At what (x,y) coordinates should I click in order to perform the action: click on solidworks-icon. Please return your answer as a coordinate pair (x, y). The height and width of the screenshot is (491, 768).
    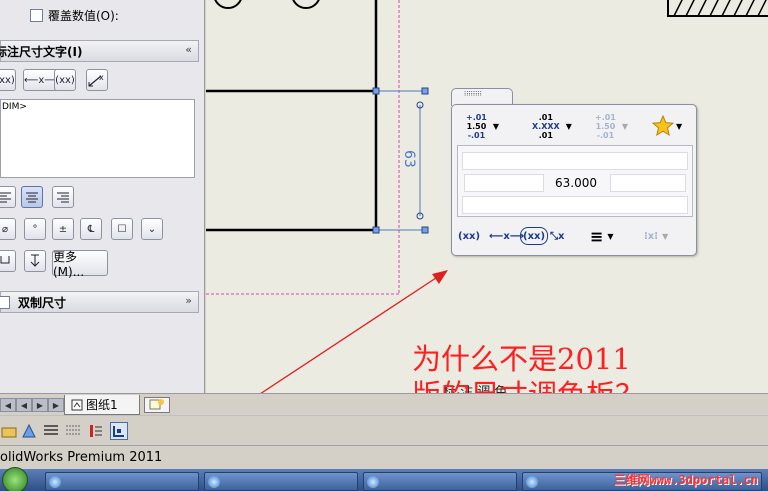
    Looking at the image, I should click on (373, 482).